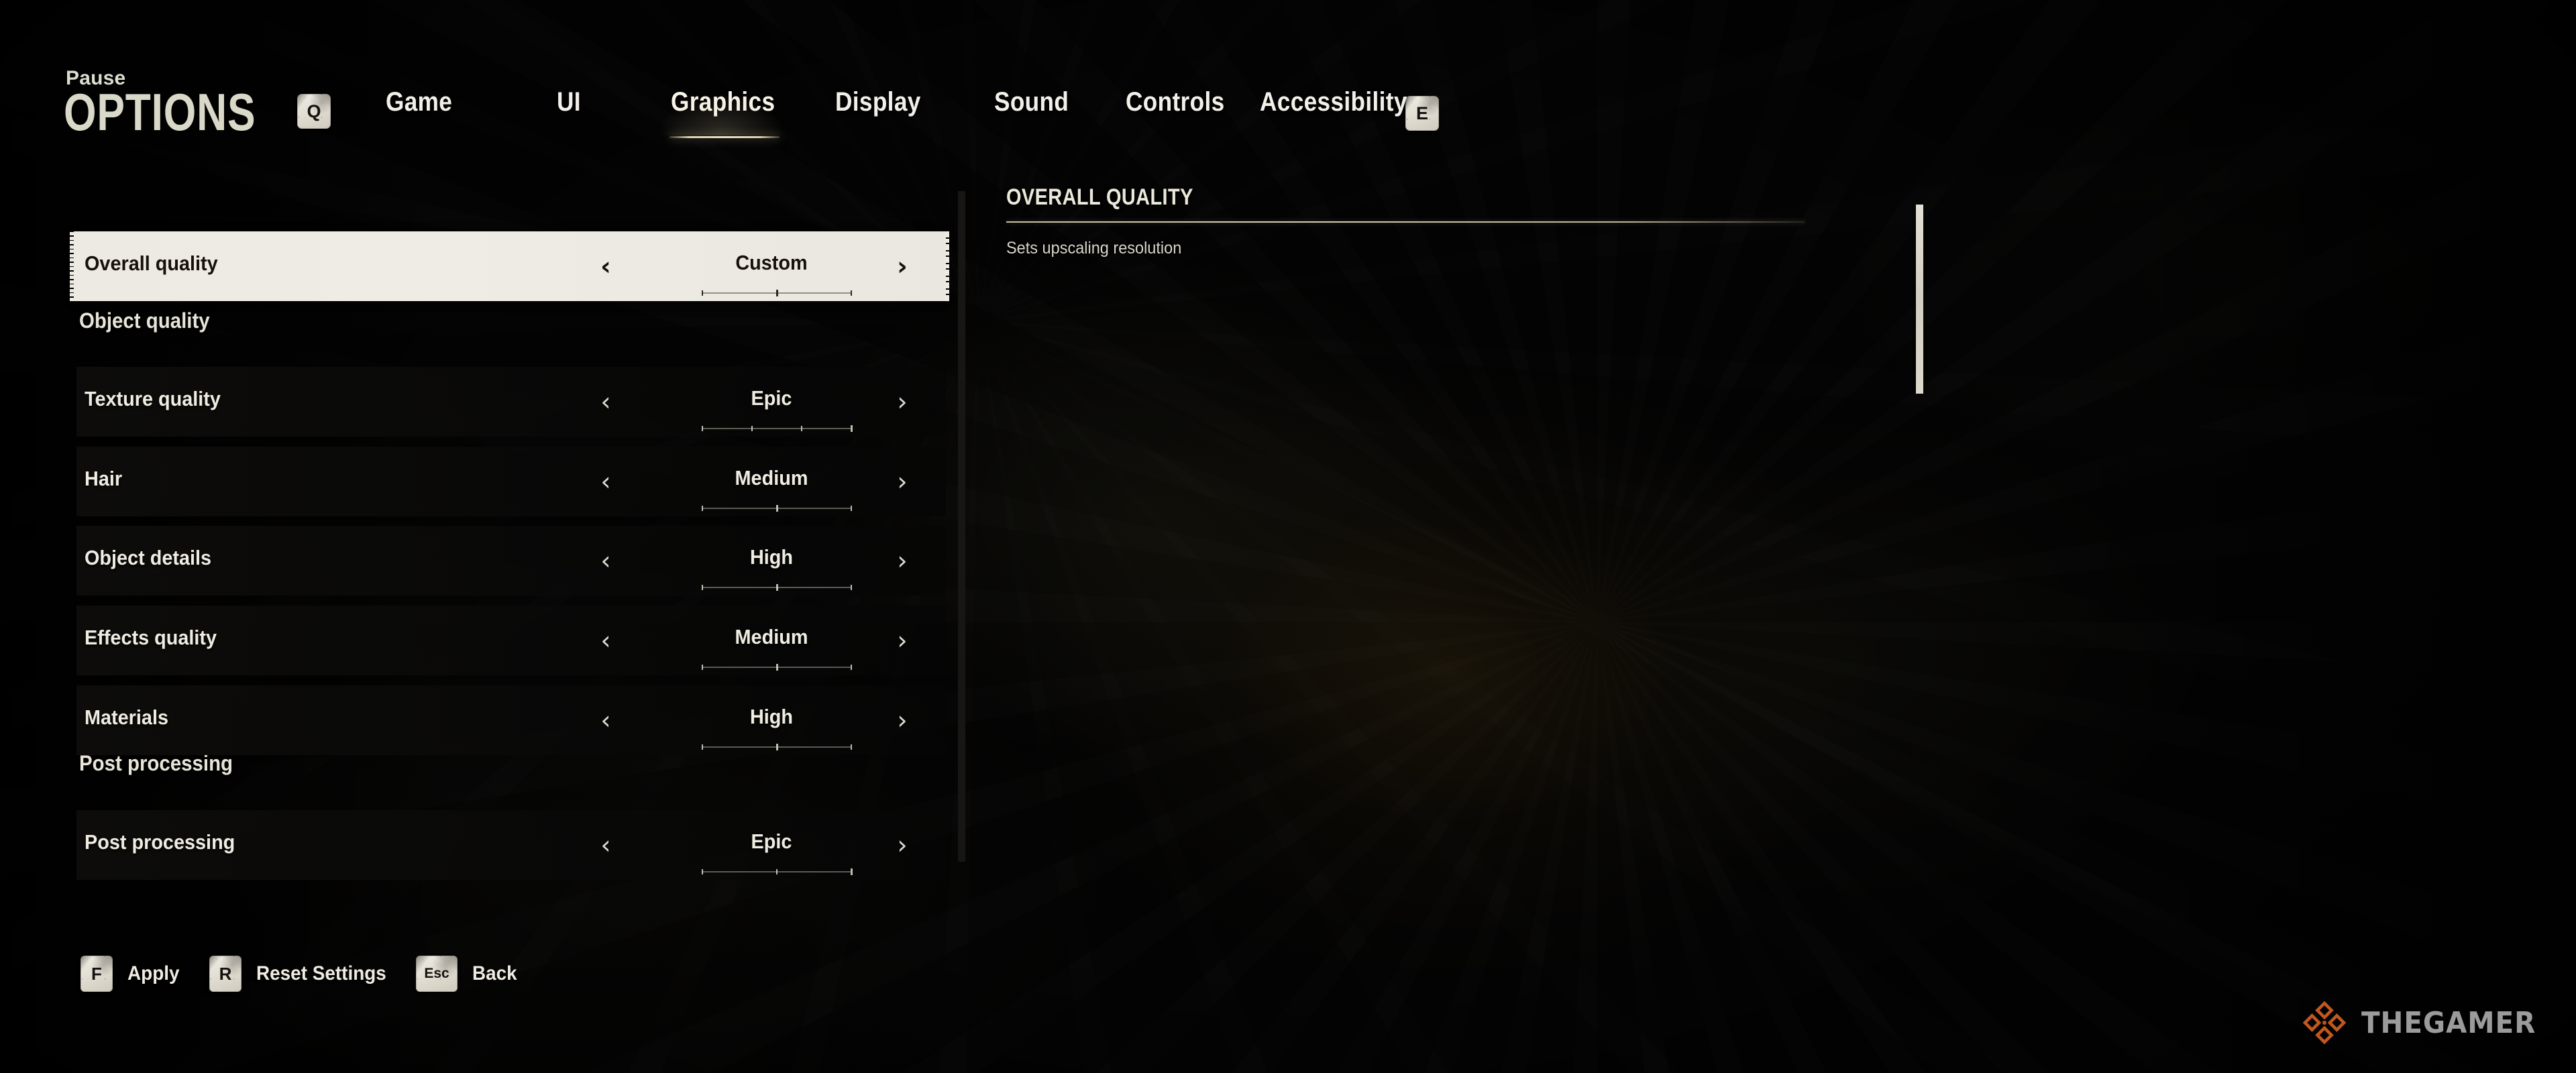  I want to click on tab-label: Controls, so click(1175, 102).